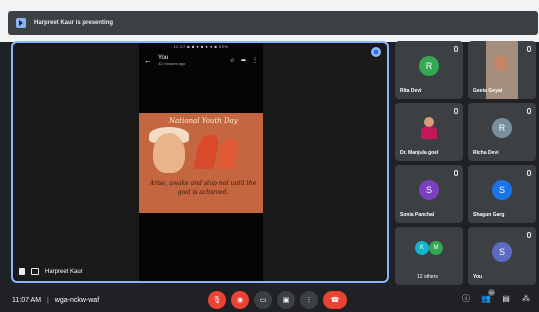  Describe the element at coordinates (255, 60) in the screenshot. I see `more-vert-icon: ⋮` at that location.